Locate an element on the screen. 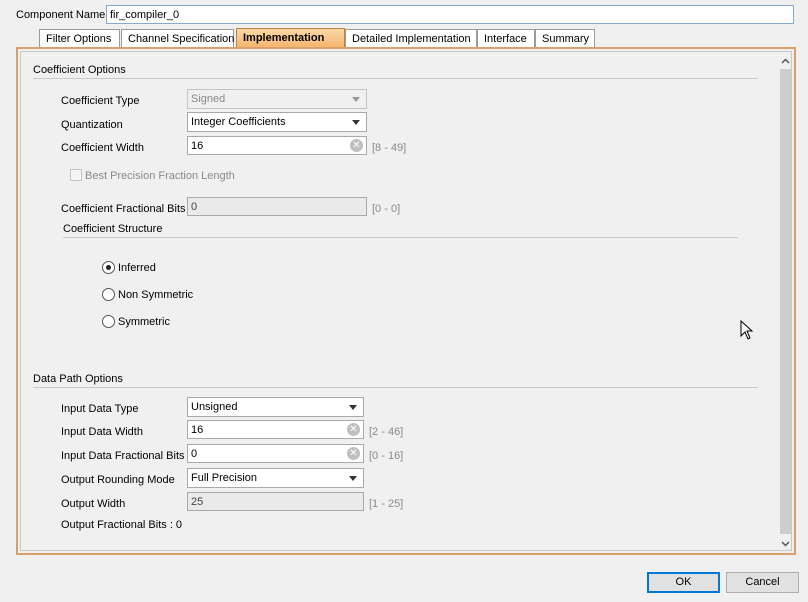  radio-non-symmetric is located at coordinates (108, 294).